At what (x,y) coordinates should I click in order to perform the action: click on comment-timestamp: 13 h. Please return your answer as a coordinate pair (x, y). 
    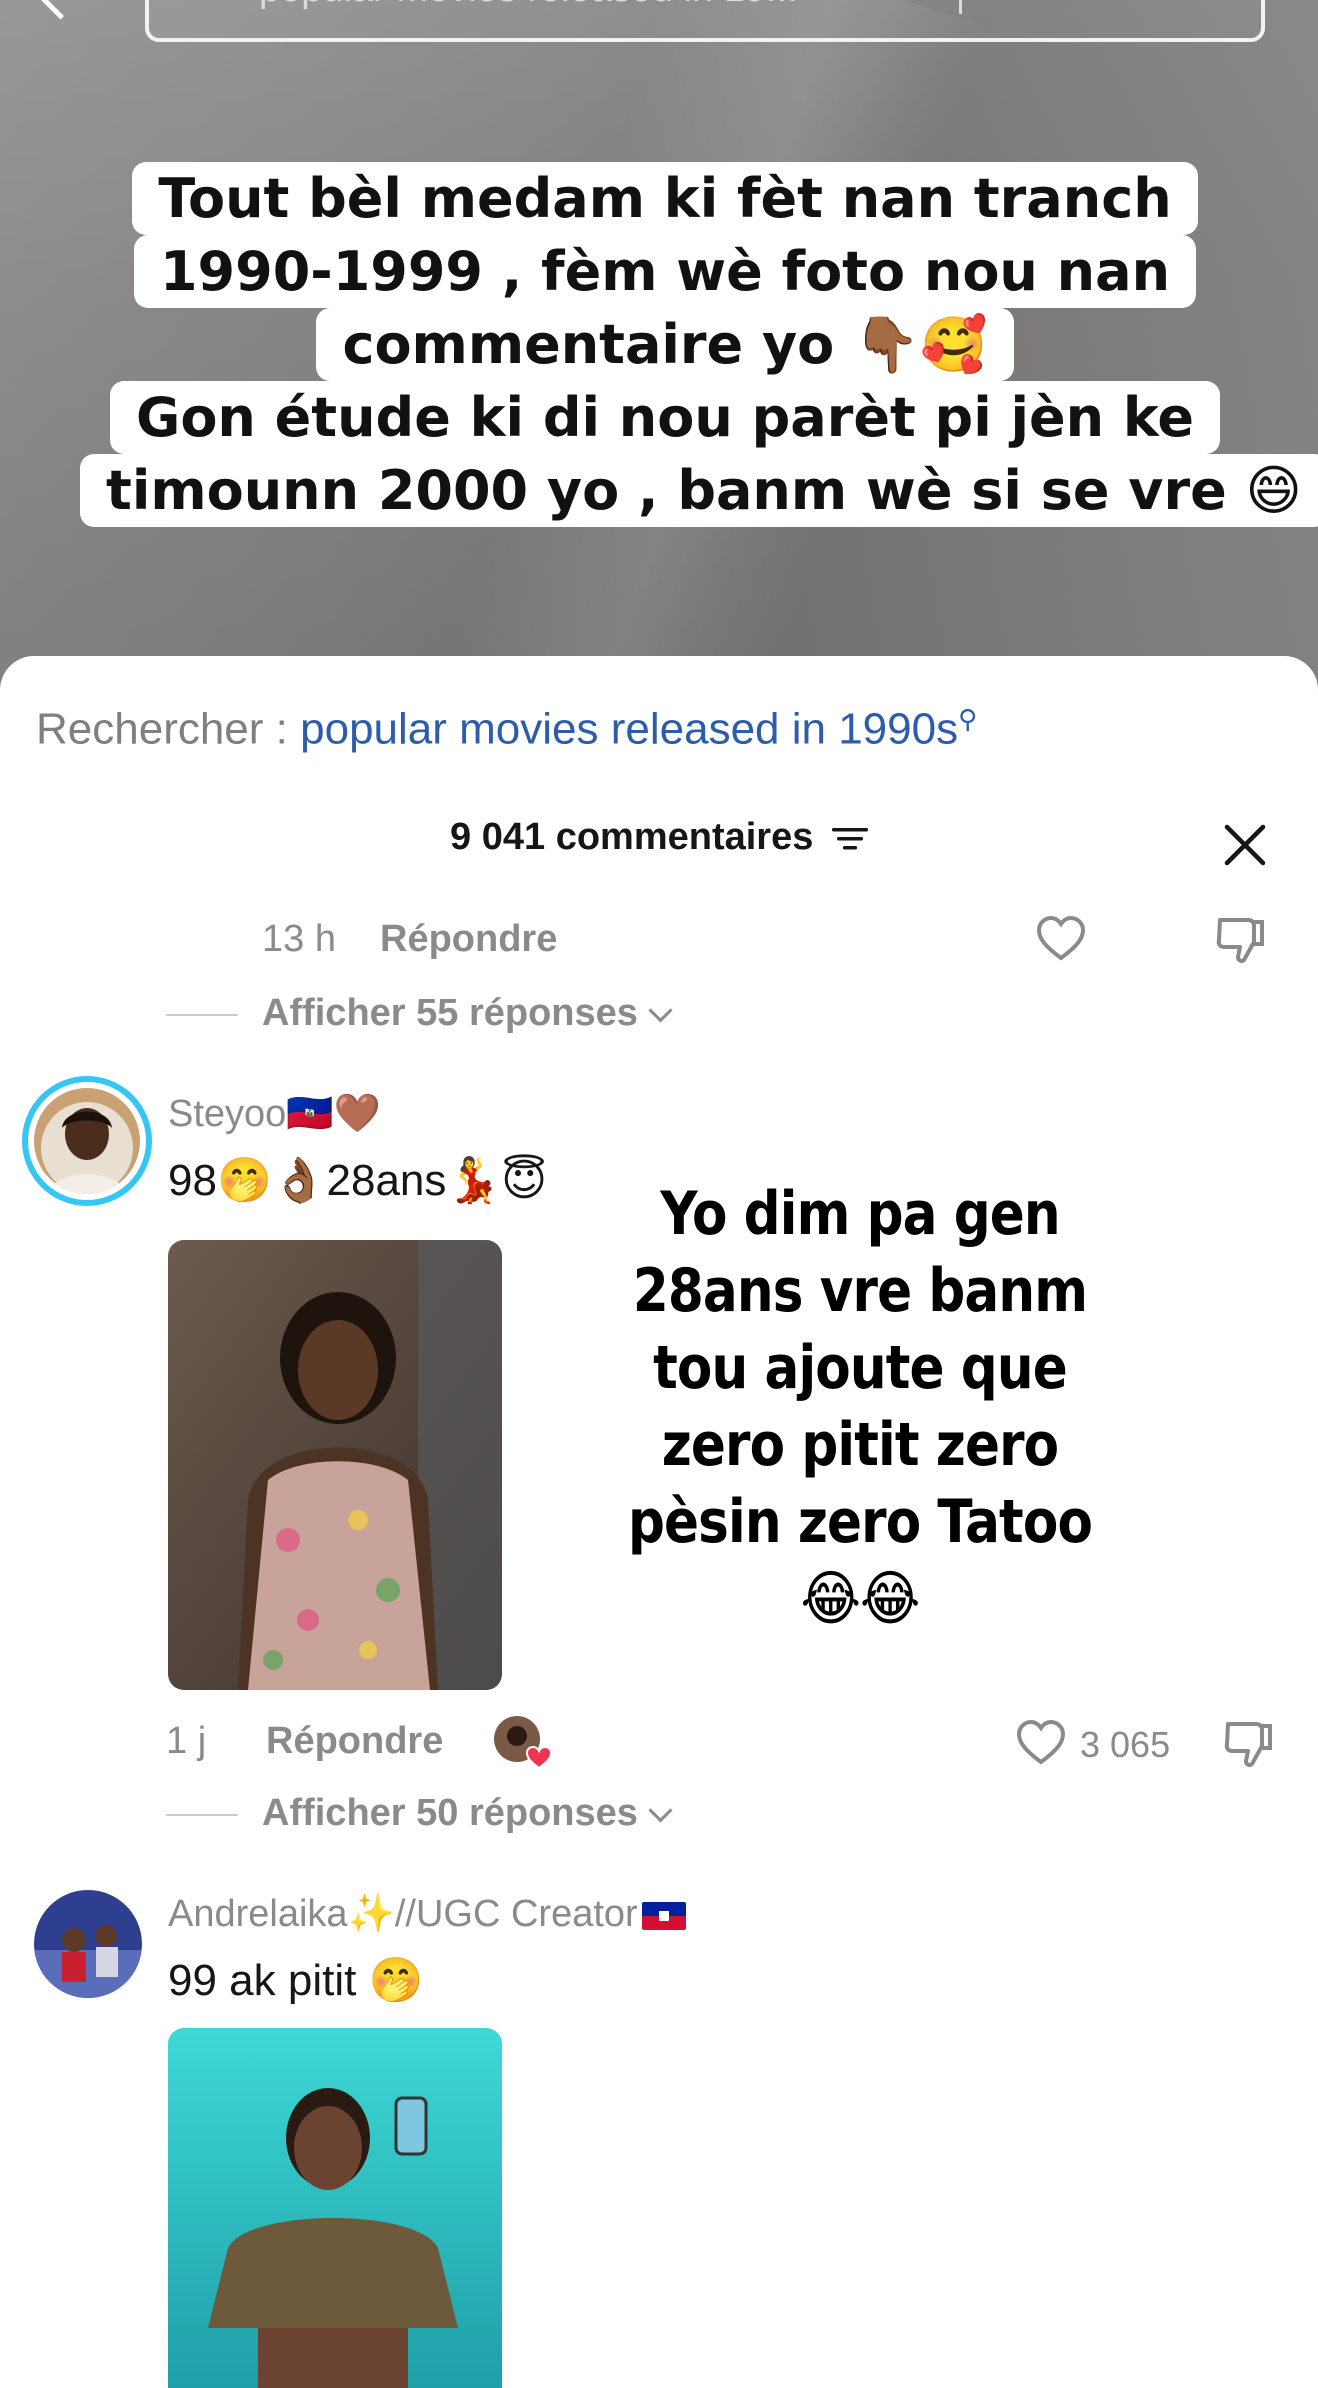
    Looking at the image, I should click on (299, 939).